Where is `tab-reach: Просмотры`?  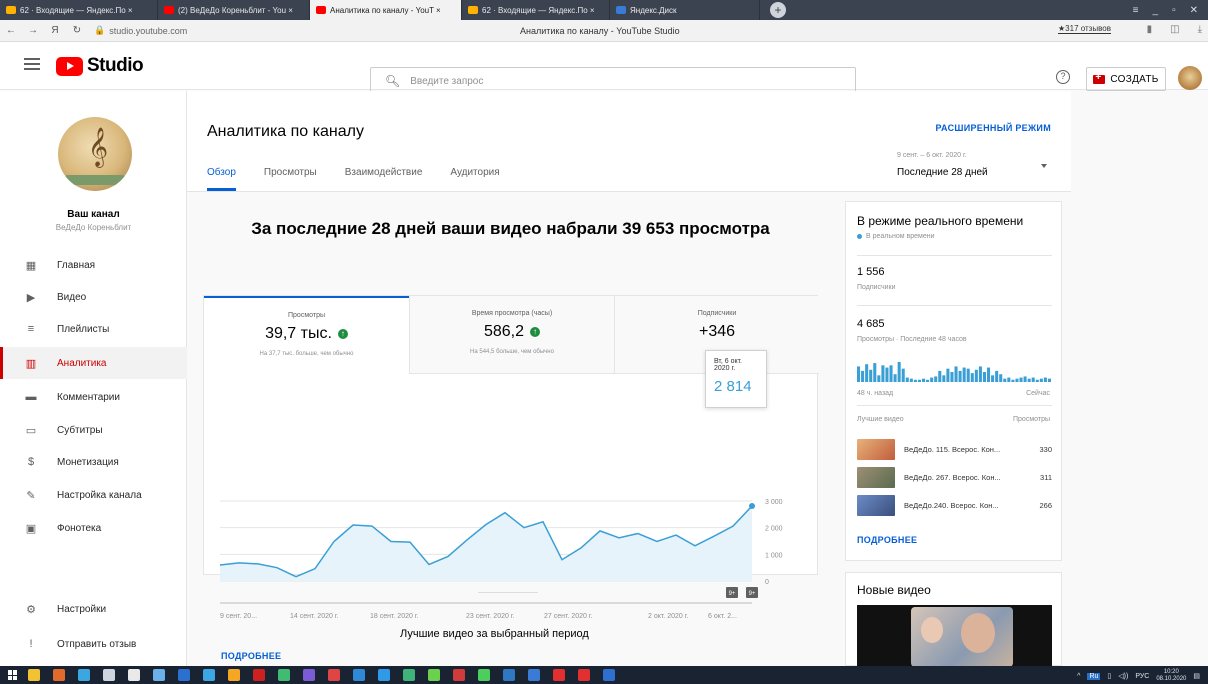
tab-reach: Просмотры is located at coordinates (290, 179).